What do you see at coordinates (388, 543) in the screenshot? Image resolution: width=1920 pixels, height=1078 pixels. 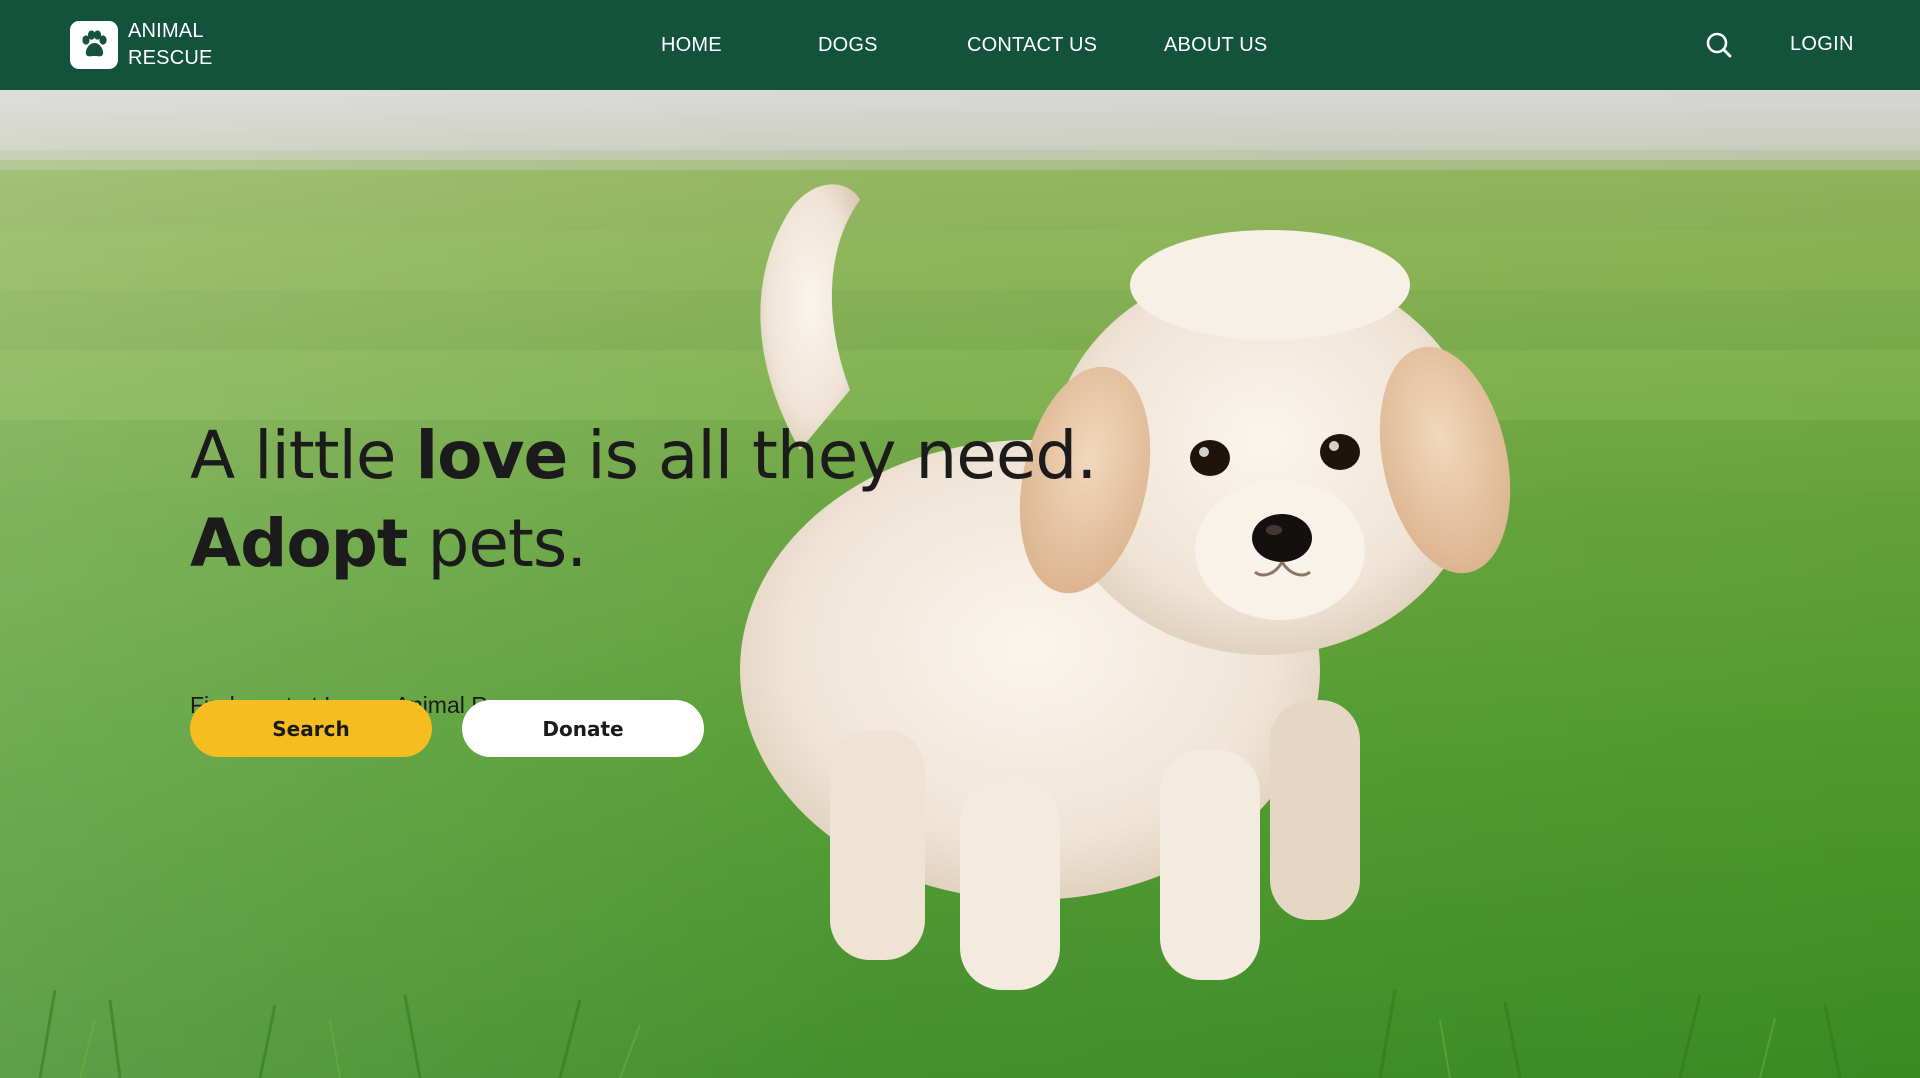 I see `hero-headline-line2: Adopt pets.` at bounding box center [388, 543].